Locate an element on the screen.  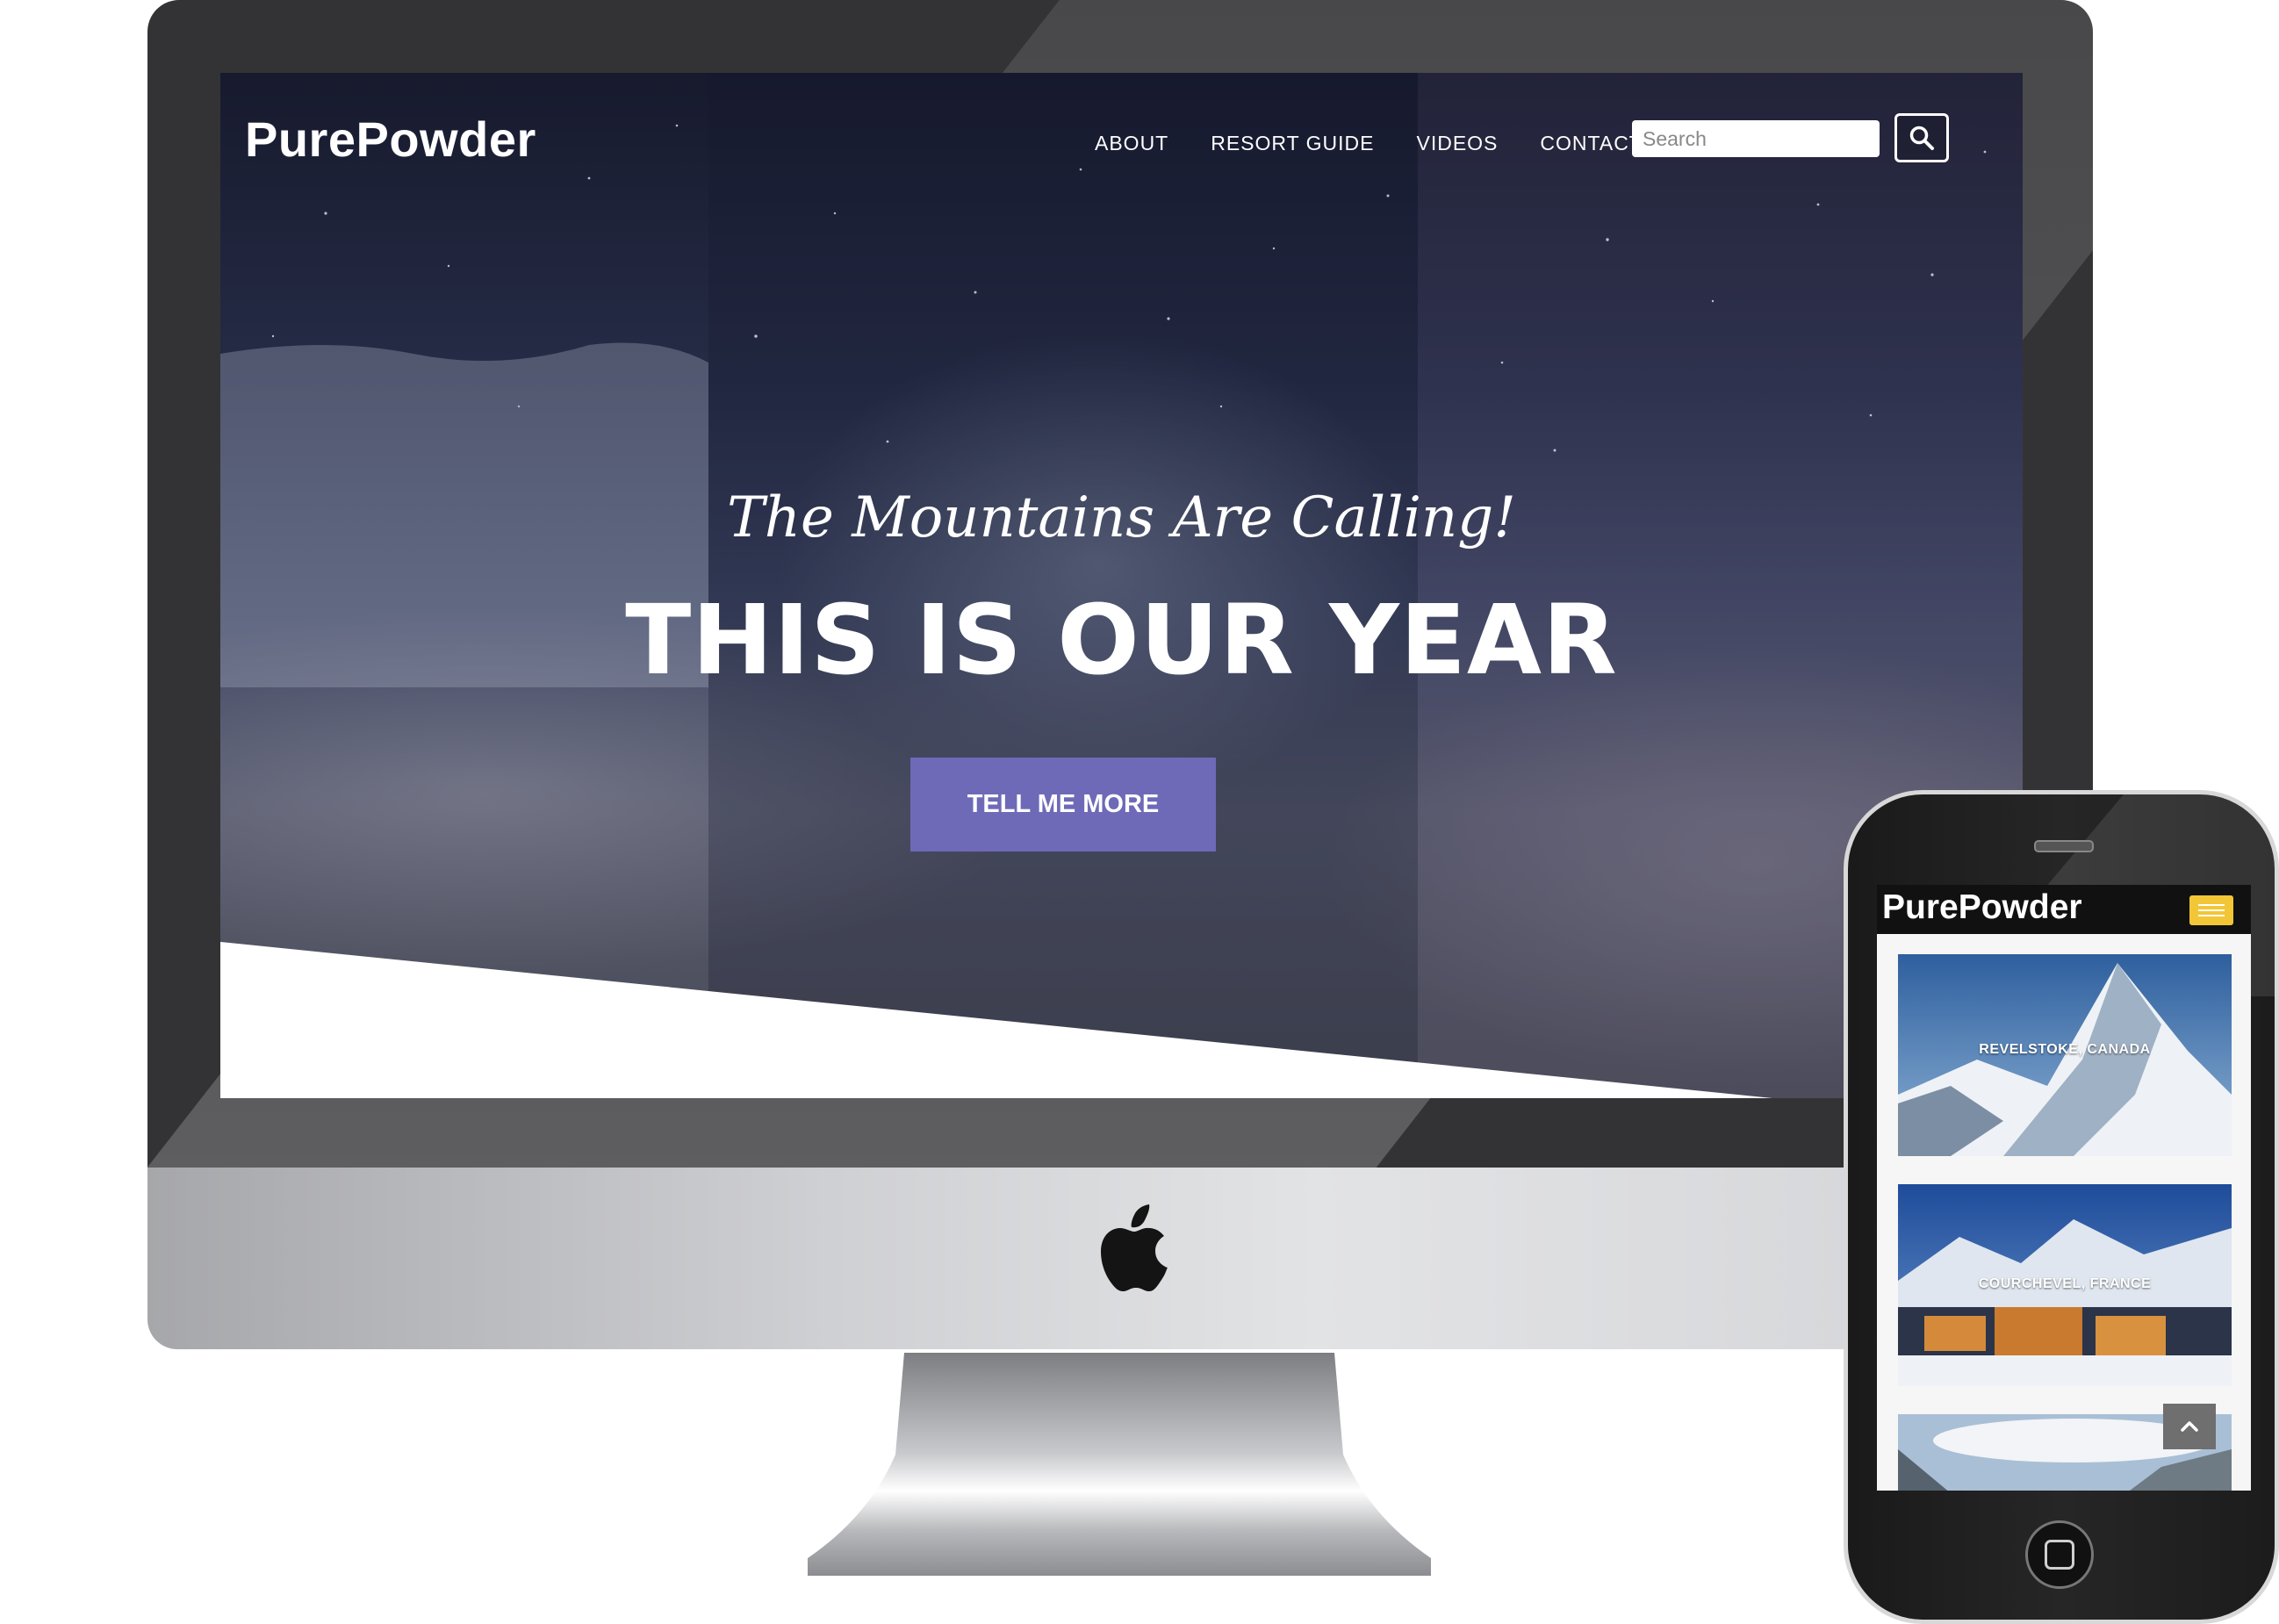
back-to-top-button is located at coordinates (2189, 1427).